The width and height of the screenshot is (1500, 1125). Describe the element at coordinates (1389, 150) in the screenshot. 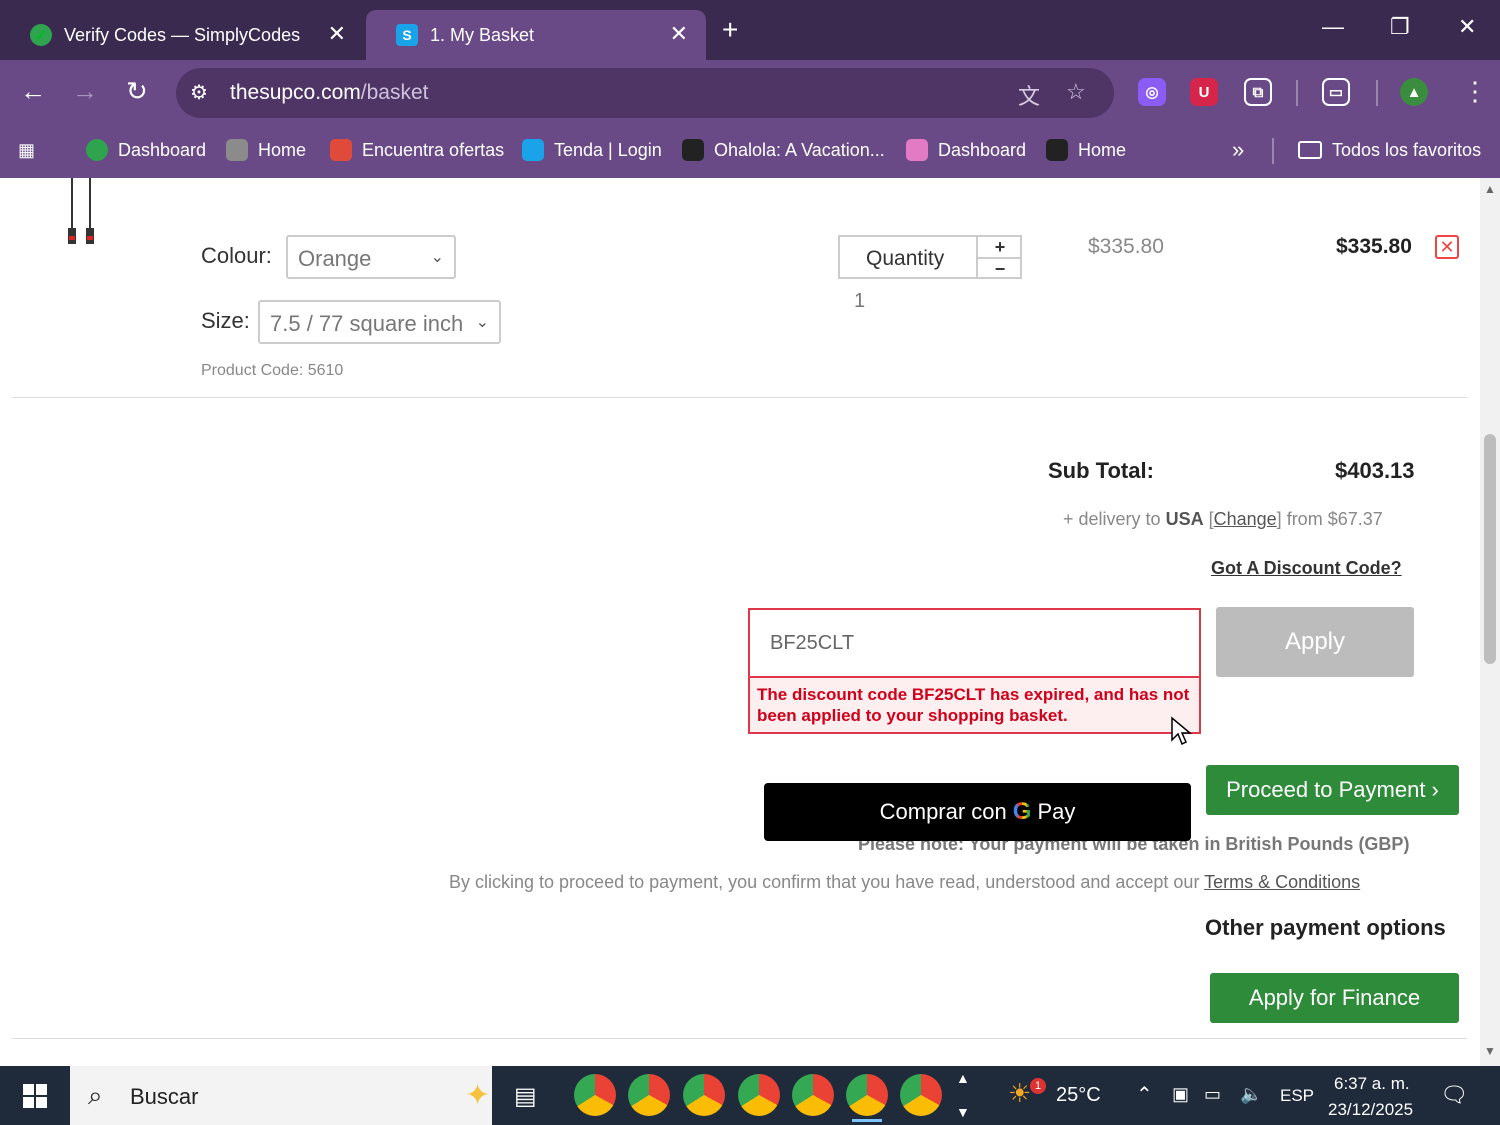

I see `all-bookmarks-folder: Todos los favoritos` at that location.